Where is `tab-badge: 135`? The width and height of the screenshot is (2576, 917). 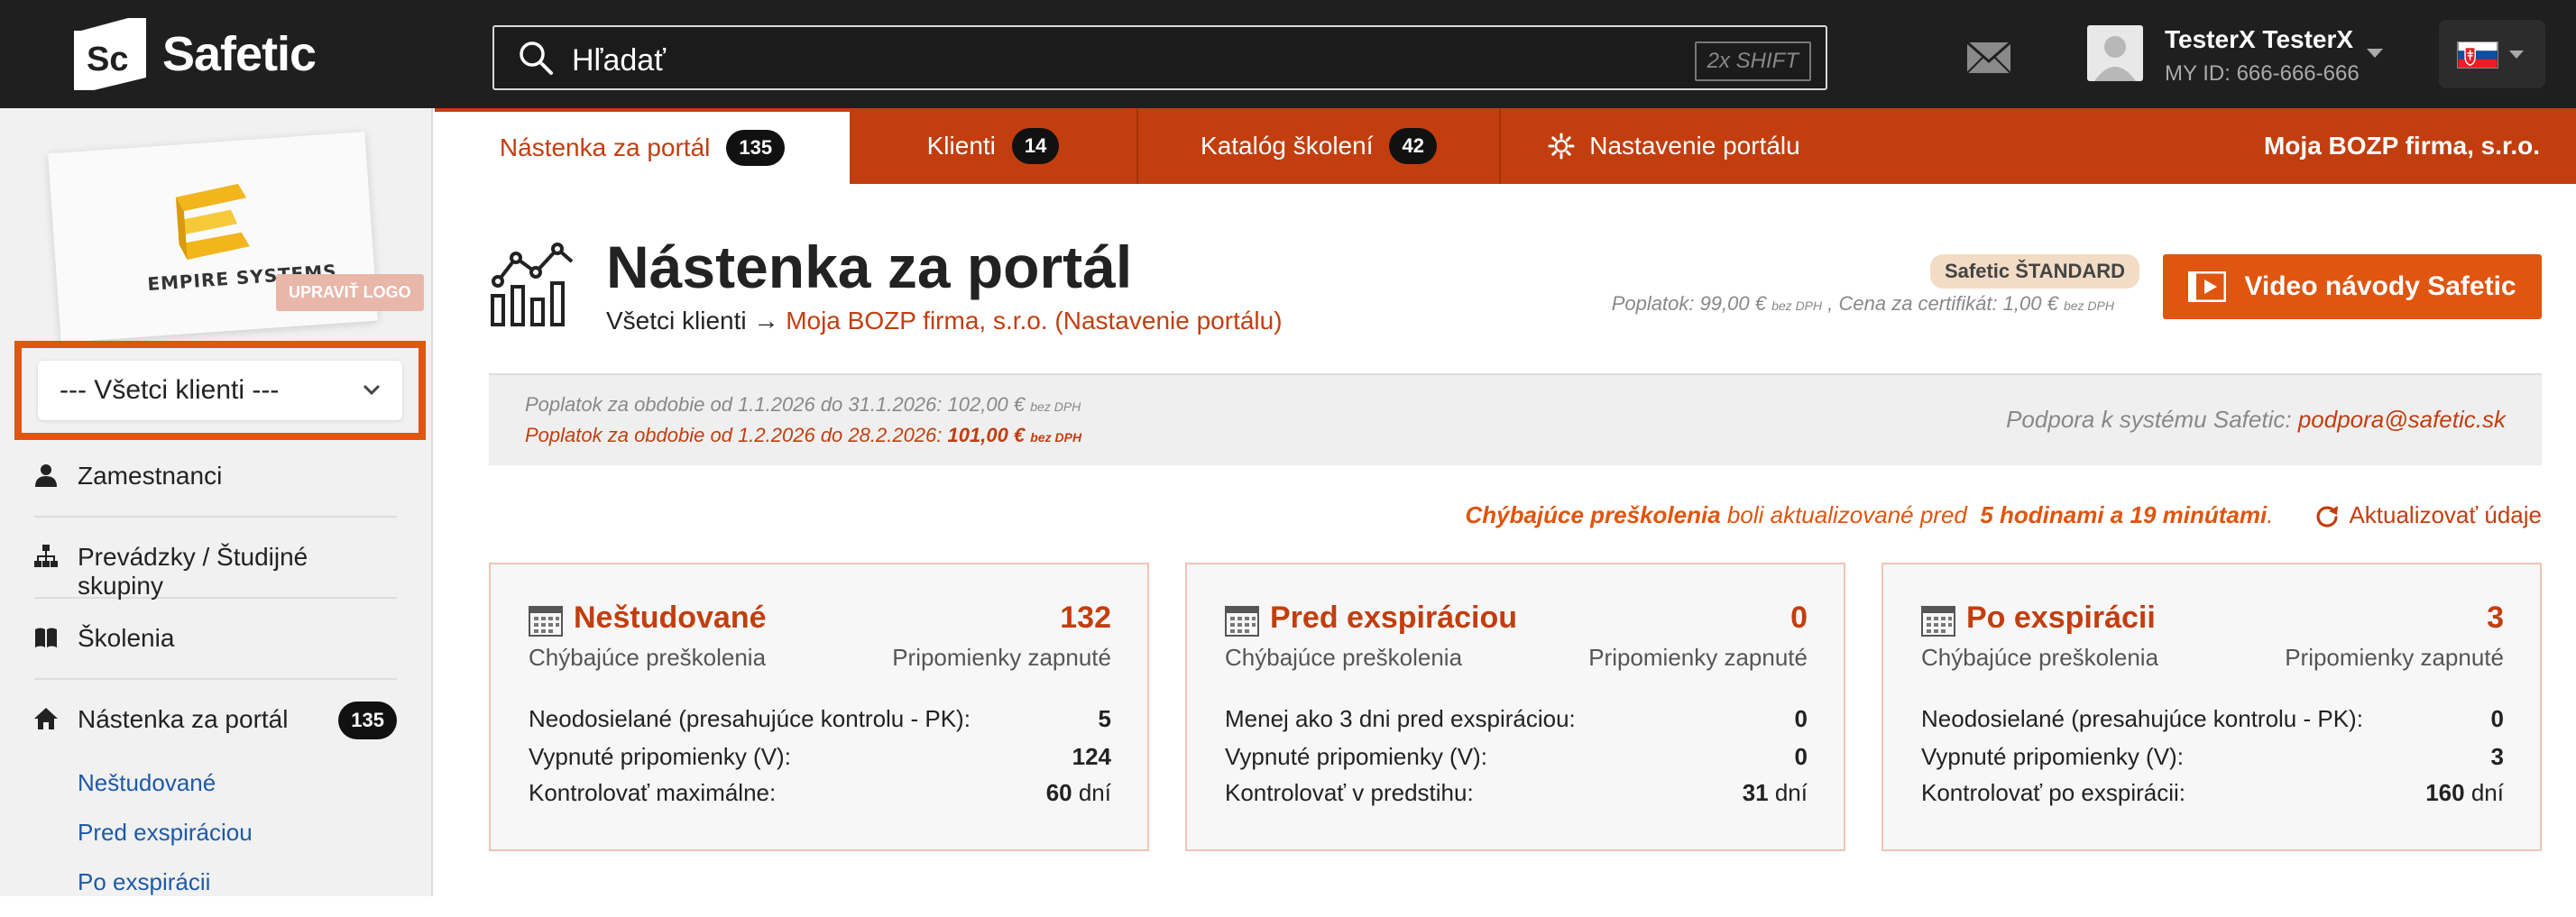 tab-badge: 135 is located at coordinates (756, 148).